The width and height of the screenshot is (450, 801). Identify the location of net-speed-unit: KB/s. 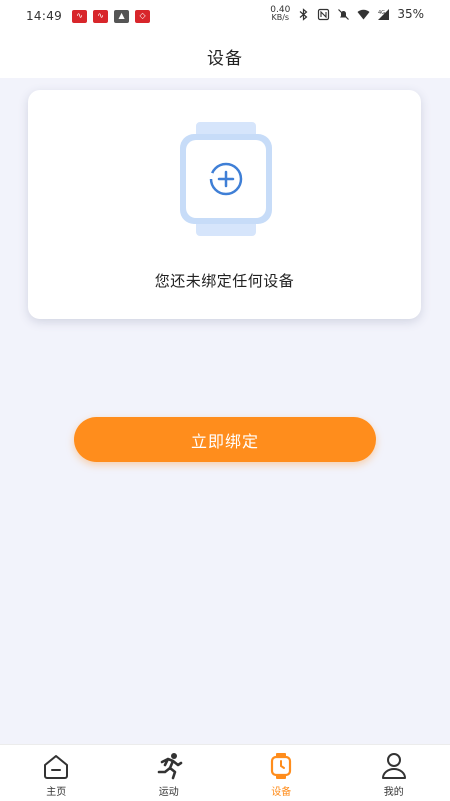
(280, 17).